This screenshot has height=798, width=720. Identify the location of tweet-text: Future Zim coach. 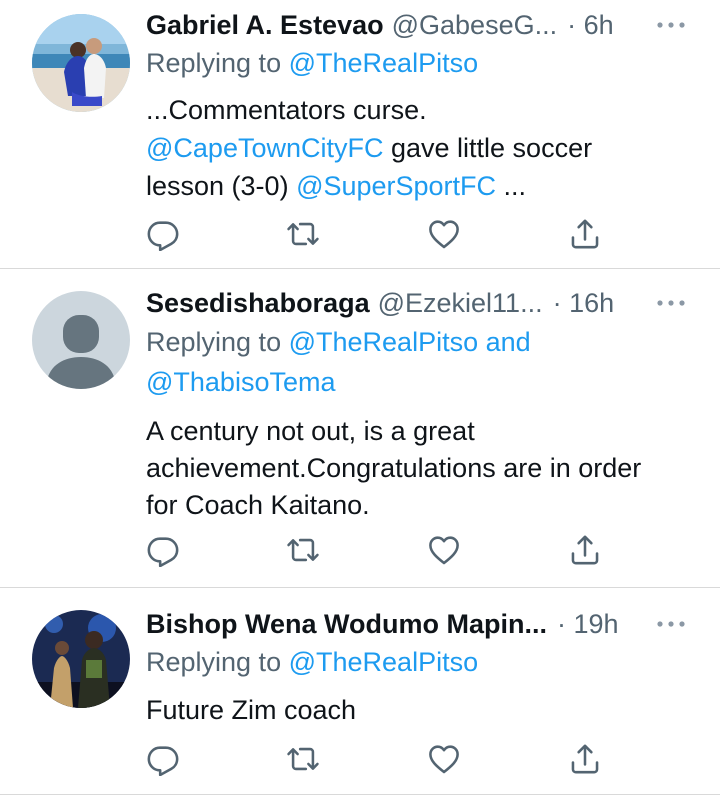
(251, 710).